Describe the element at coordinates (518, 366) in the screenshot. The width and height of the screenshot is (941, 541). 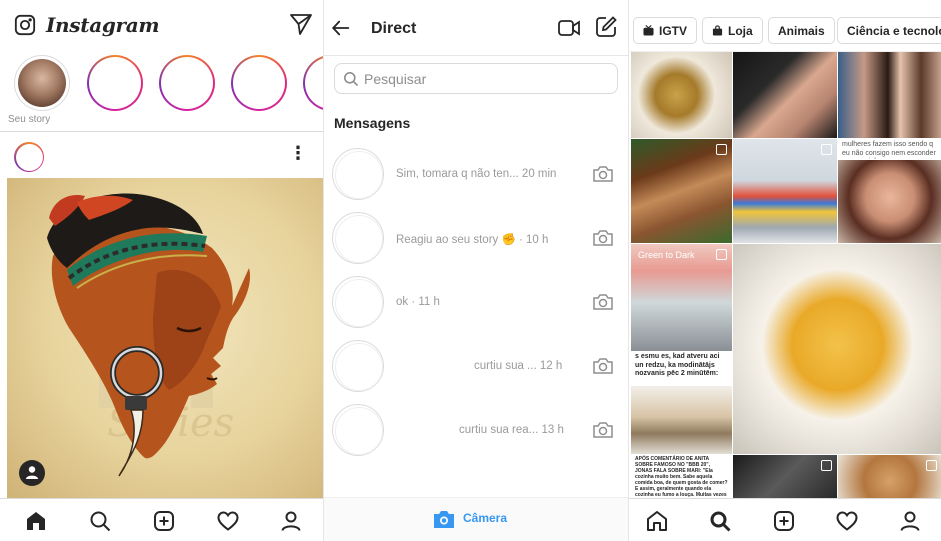
I see `thread-preview: curtiu sua ... 12 h` at that location.